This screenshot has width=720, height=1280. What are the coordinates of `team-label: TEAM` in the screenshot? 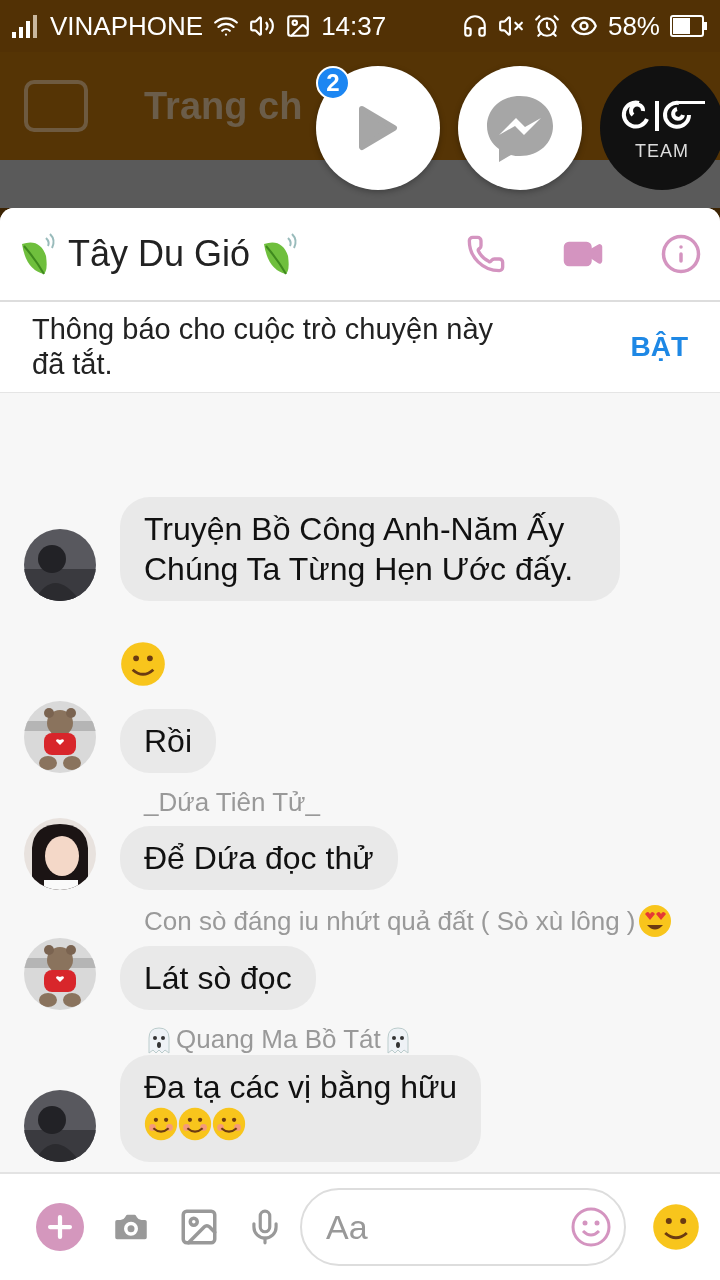 It's located at (662, 151).